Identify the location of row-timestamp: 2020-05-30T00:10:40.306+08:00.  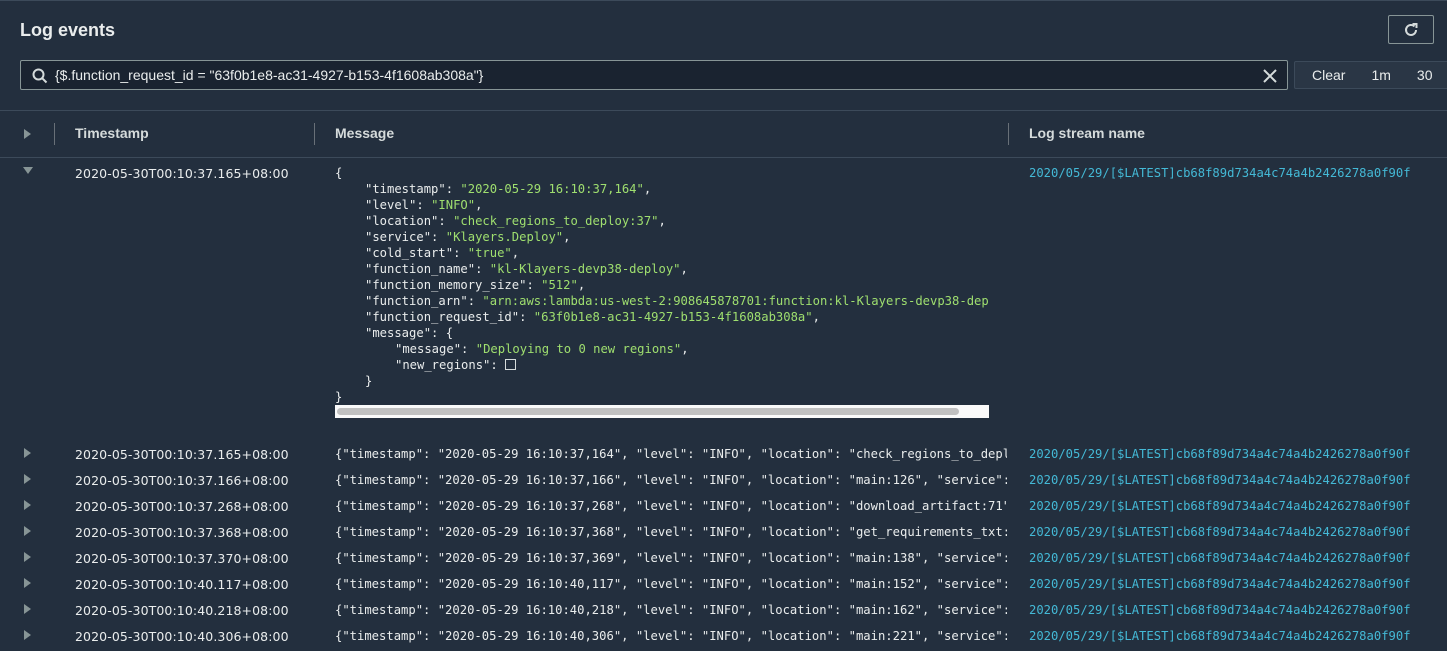
(182, 636).